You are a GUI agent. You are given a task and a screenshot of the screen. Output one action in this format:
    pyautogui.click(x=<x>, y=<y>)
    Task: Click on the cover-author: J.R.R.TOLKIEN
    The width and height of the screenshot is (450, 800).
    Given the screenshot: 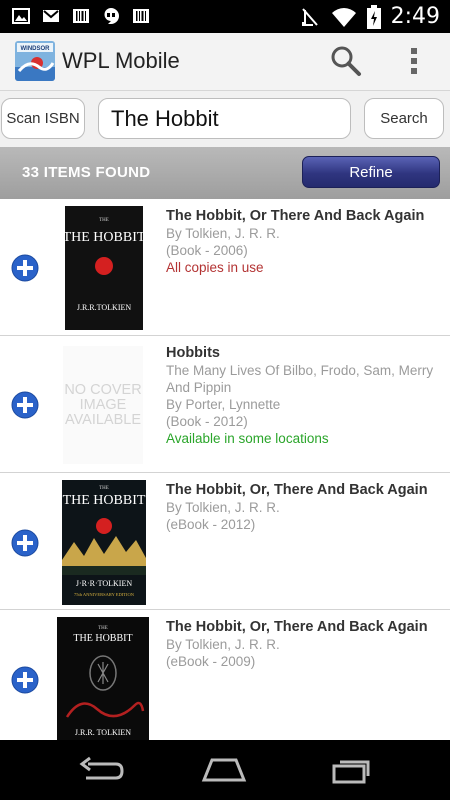 What is the action you would take?
    pyautogui.click(x=104, y=307)
    